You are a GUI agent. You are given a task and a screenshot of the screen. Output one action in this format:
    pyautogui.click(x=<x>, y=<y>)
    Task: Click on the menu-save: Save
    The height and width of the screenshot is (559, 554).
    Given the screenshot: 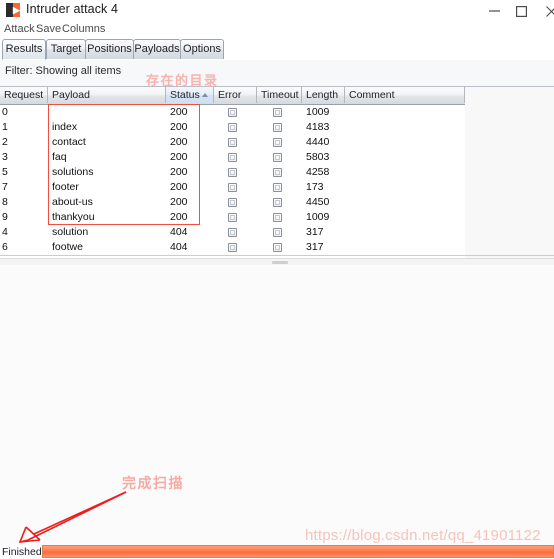 What is the action you would take?
    pyautogui.click(x=48, y=29)
    